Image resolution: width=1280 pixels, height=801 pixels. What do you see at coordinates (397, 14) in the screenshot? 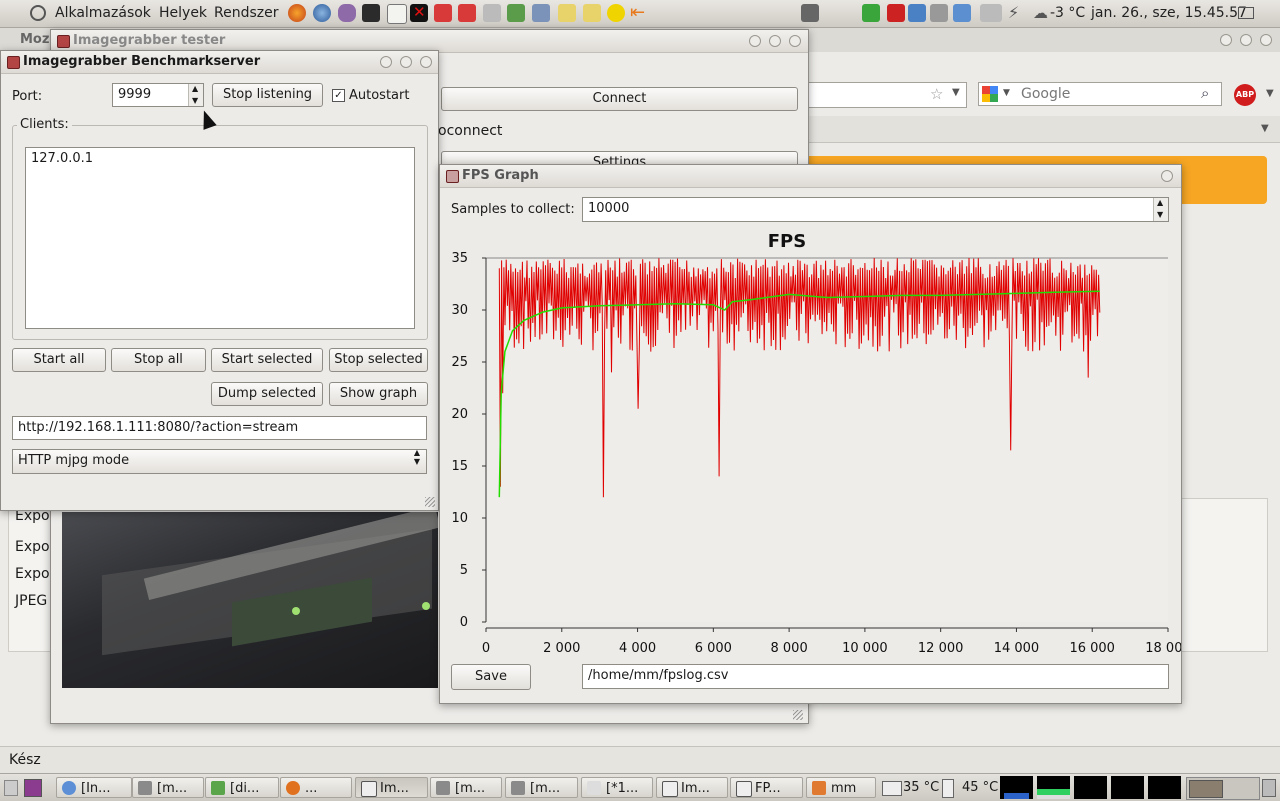
I see `editor-launcher-icon` at bounding box center [397, 14].